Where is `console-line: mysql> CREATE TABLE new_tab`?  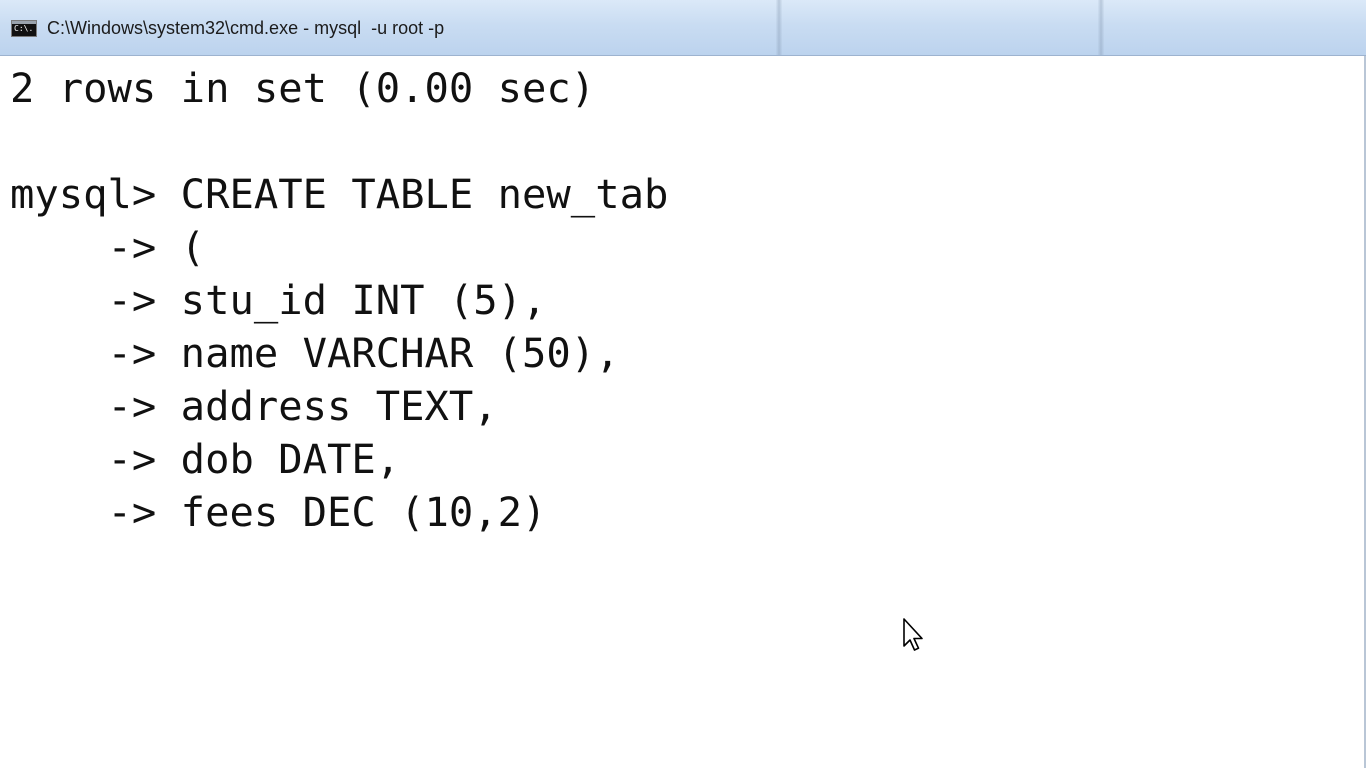 console-line: mysql> CREATE TABLE new_tab is located at coordinates (339, 194).